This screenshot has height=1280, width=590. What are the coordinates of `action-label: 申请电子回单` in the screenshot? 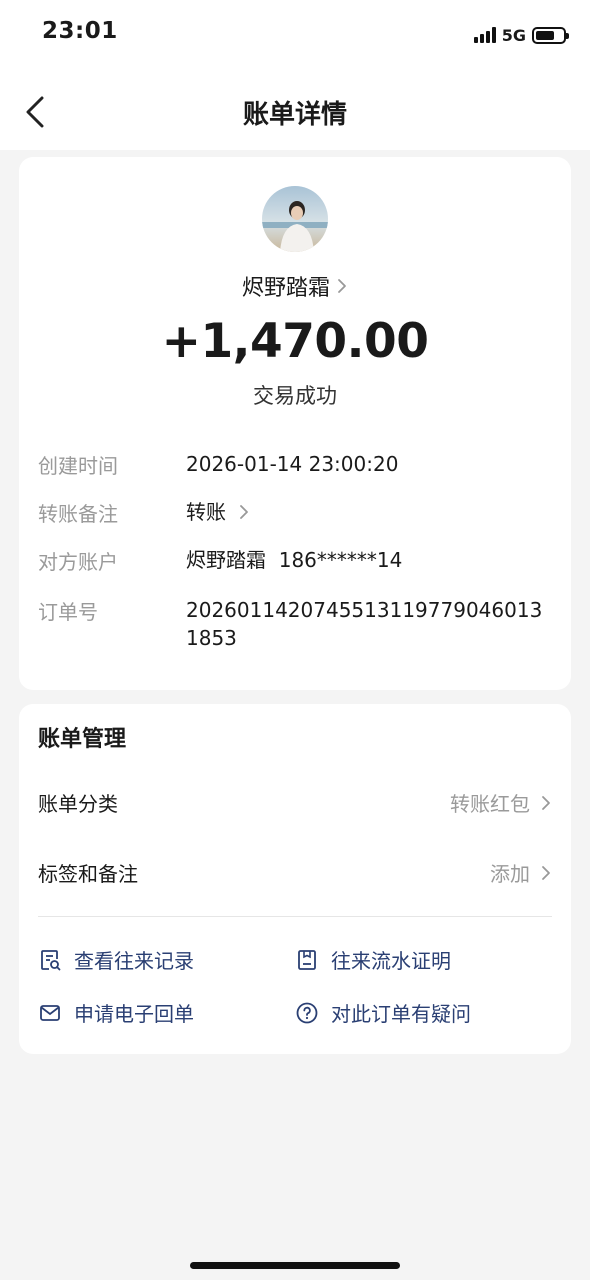 It's located at (134, 1014).